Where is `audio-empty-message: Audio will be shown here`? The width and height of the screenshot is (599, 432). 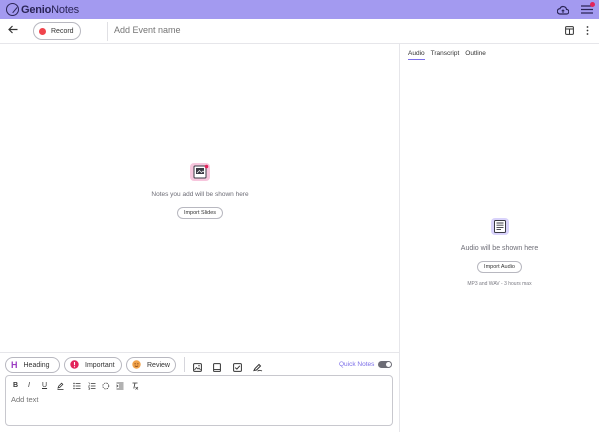
audio-empty-message: Audio will be shown here is located at coordinates (499, 248).